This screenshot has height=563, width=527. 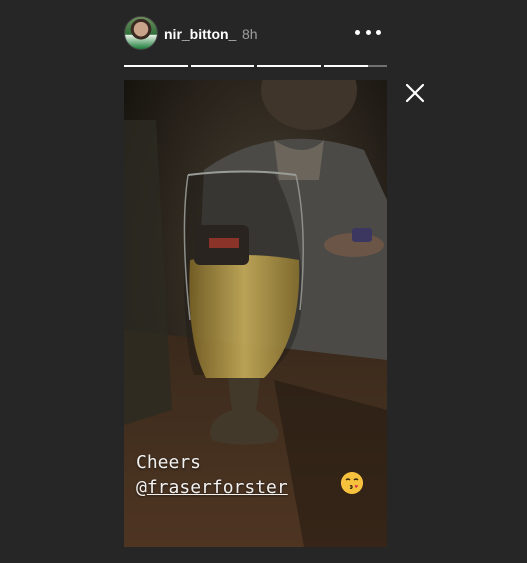 What do you see at coordinates (415, 93) in the screenshot?
I see `close-icon` at bounding box center [415, 93].